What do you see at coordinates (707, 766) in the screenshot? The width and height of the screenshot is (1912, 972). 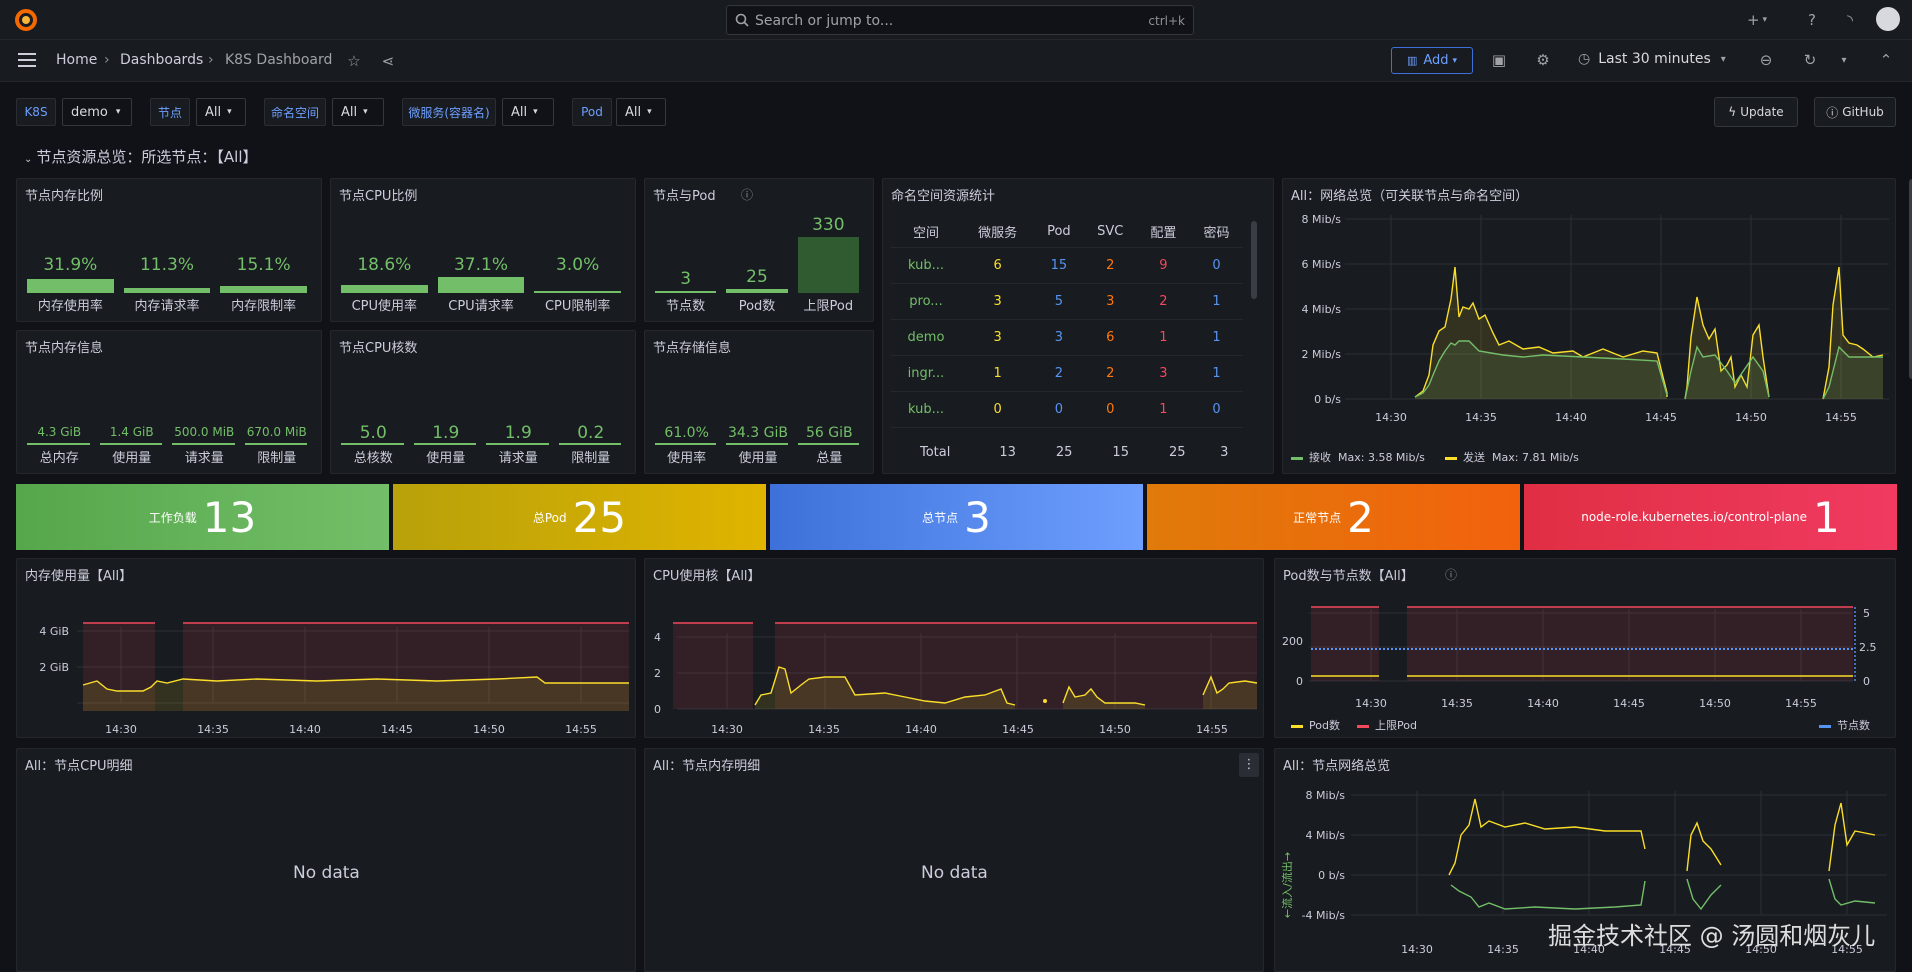 I see `panel-title: All：节点内存明细` at bounding box center [707, 766].